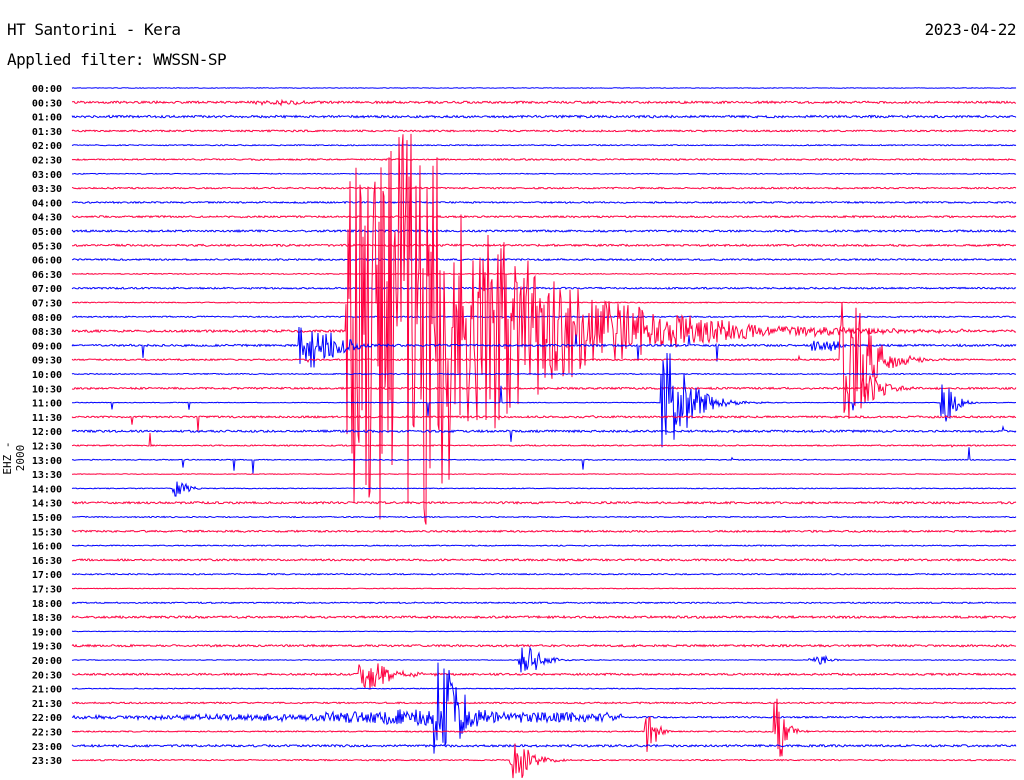 The height and width of the screenshot is (780, 1024). What do you see at coordinates (47, 489) in the screenshot?
I see `row-time-label: 14:00` at bounding box center [47, 489].